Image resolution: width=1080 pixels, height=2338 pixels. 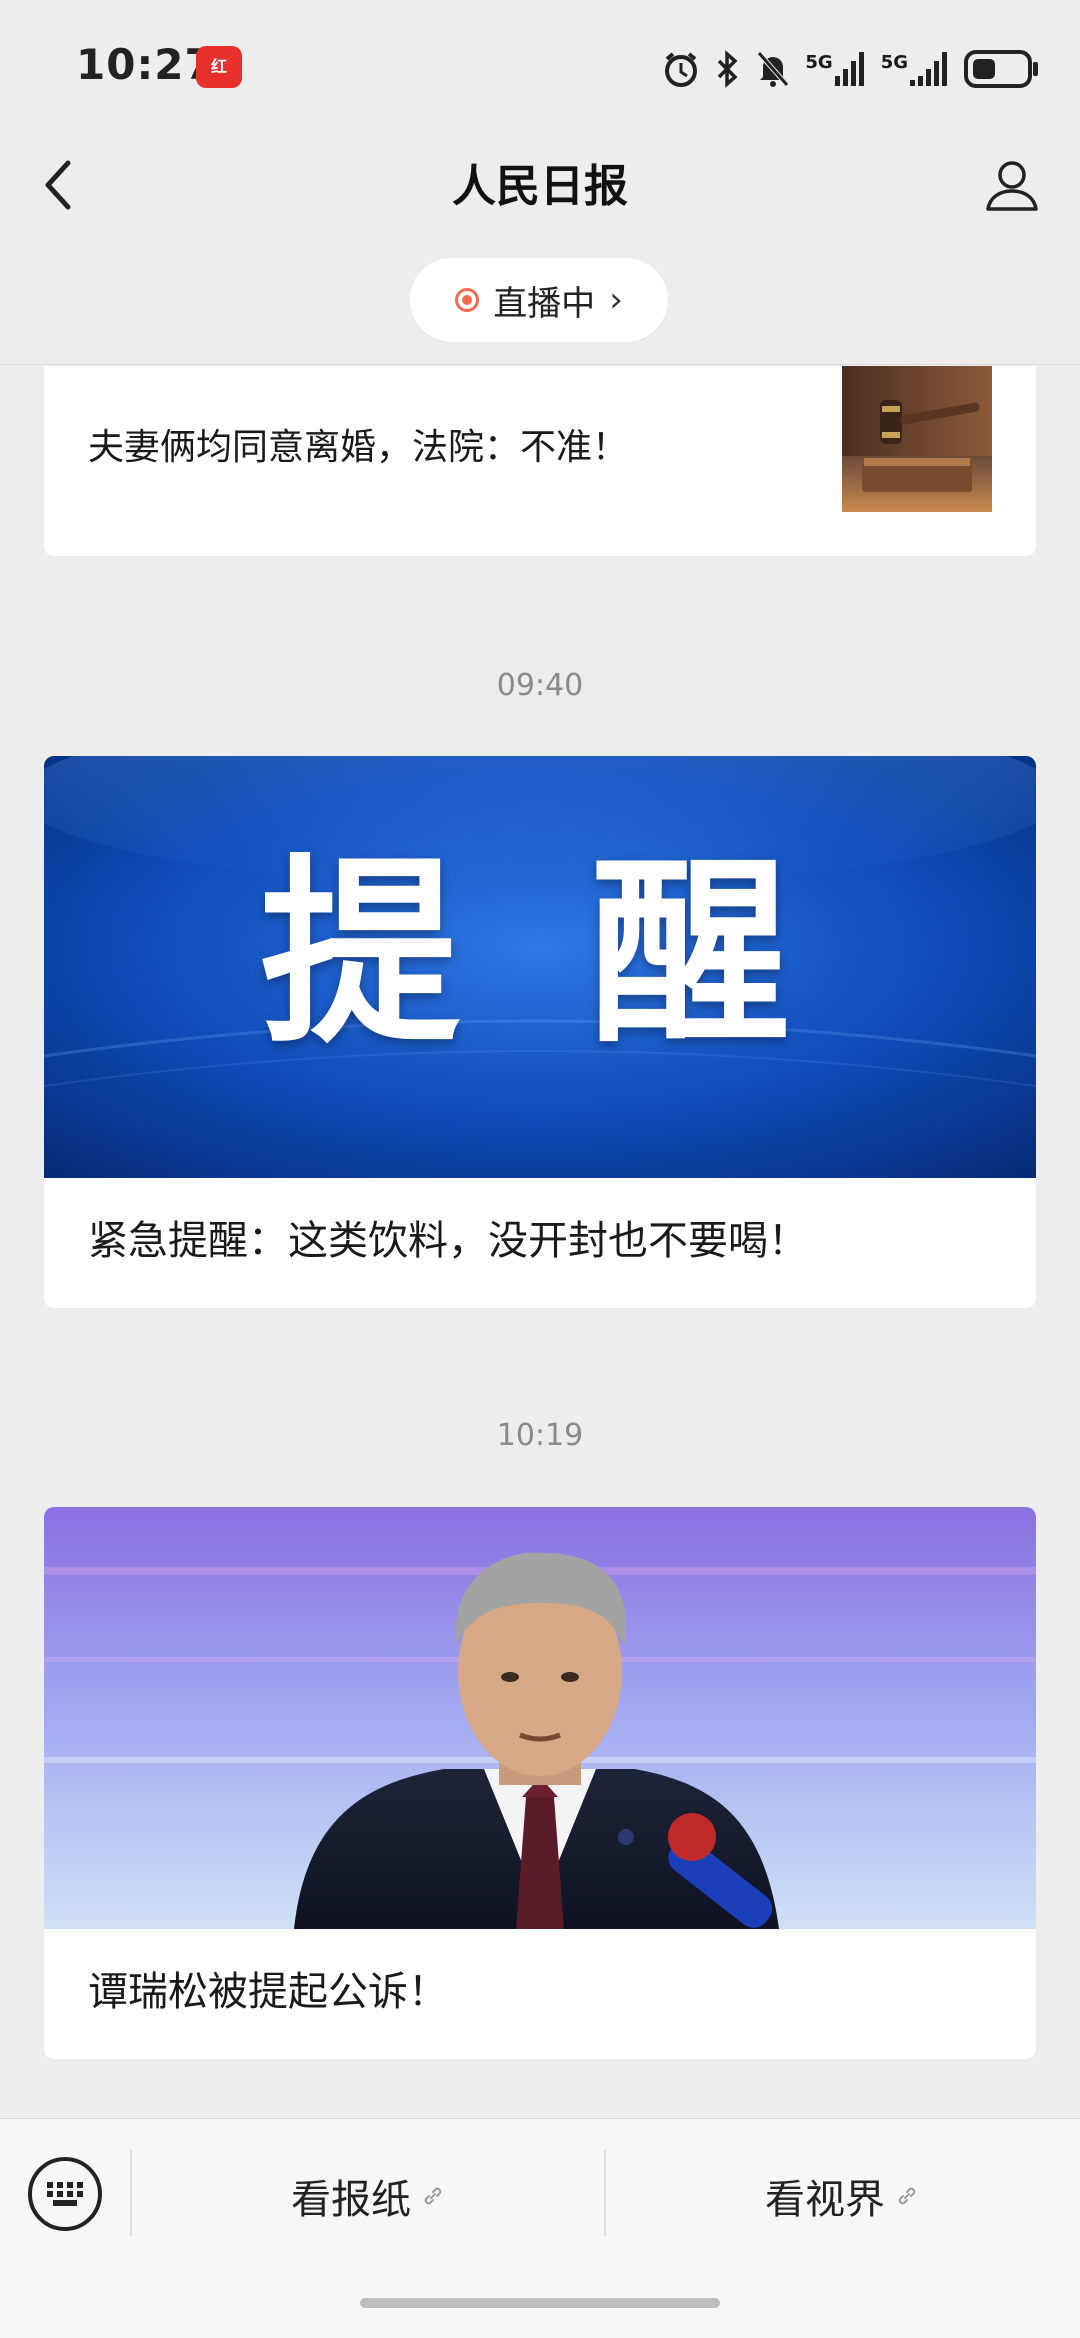 I want to click on keyboard-toggle-button, so click(x=65, y=2194).